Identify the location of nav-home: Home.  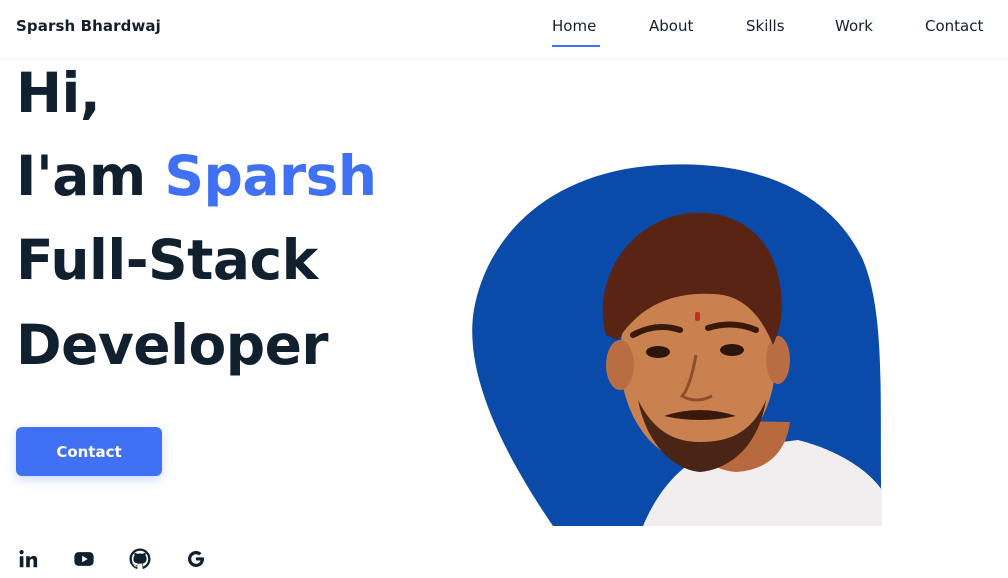
(574, 26).